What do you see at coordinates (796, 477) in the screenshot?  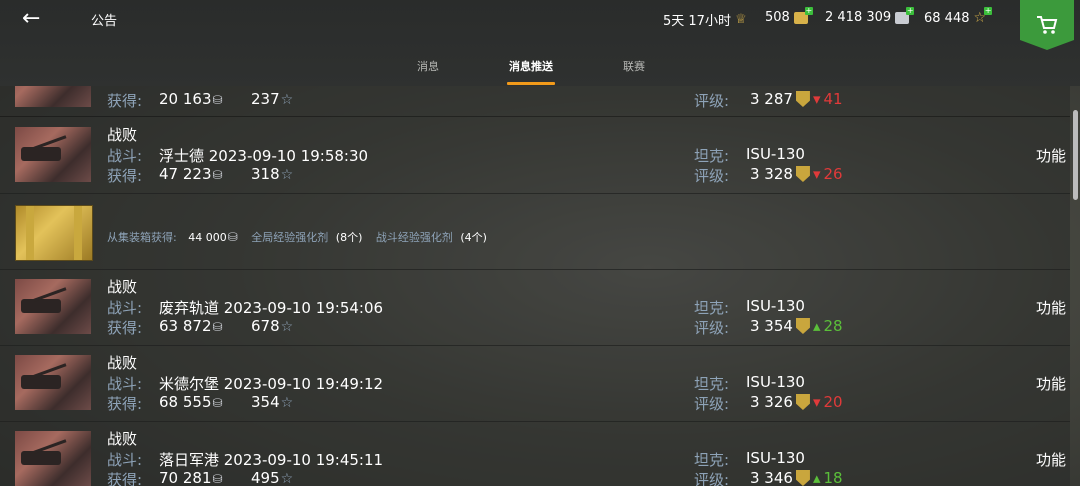 I see `rating-value: 3 346 ▴ 18` at bounding box center [796, 477].